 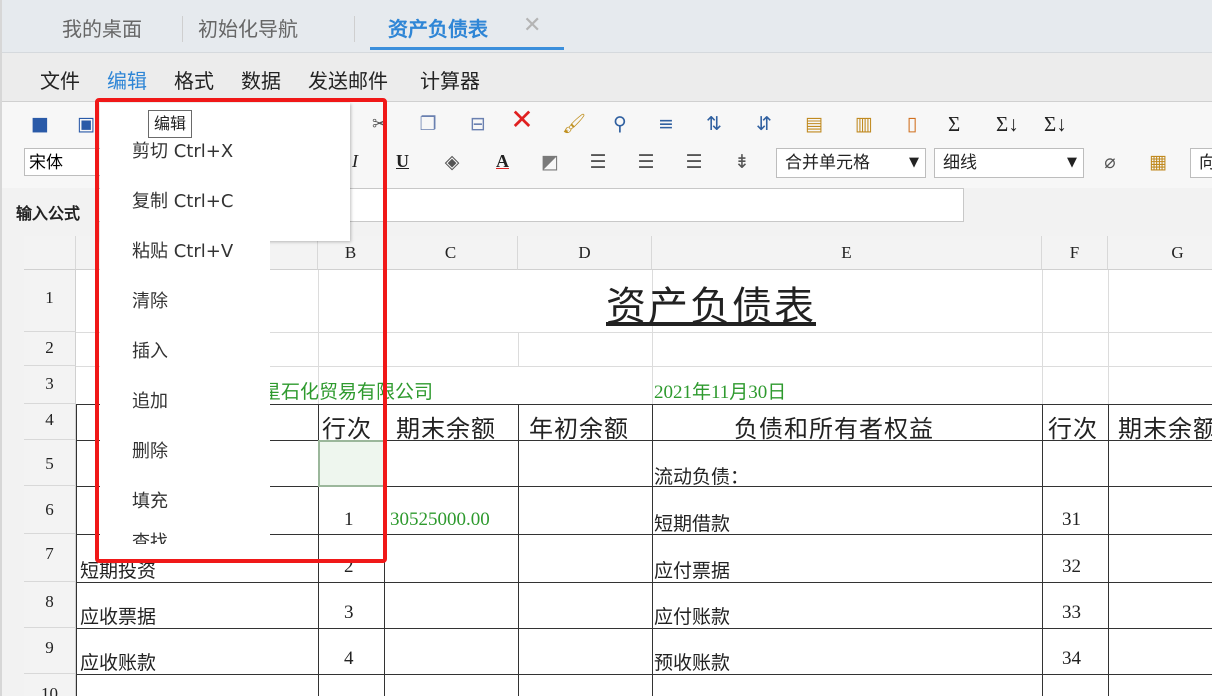 I want to click on header-liabilities-equity: 负债和所有者权益, so click(x=834, y=430).